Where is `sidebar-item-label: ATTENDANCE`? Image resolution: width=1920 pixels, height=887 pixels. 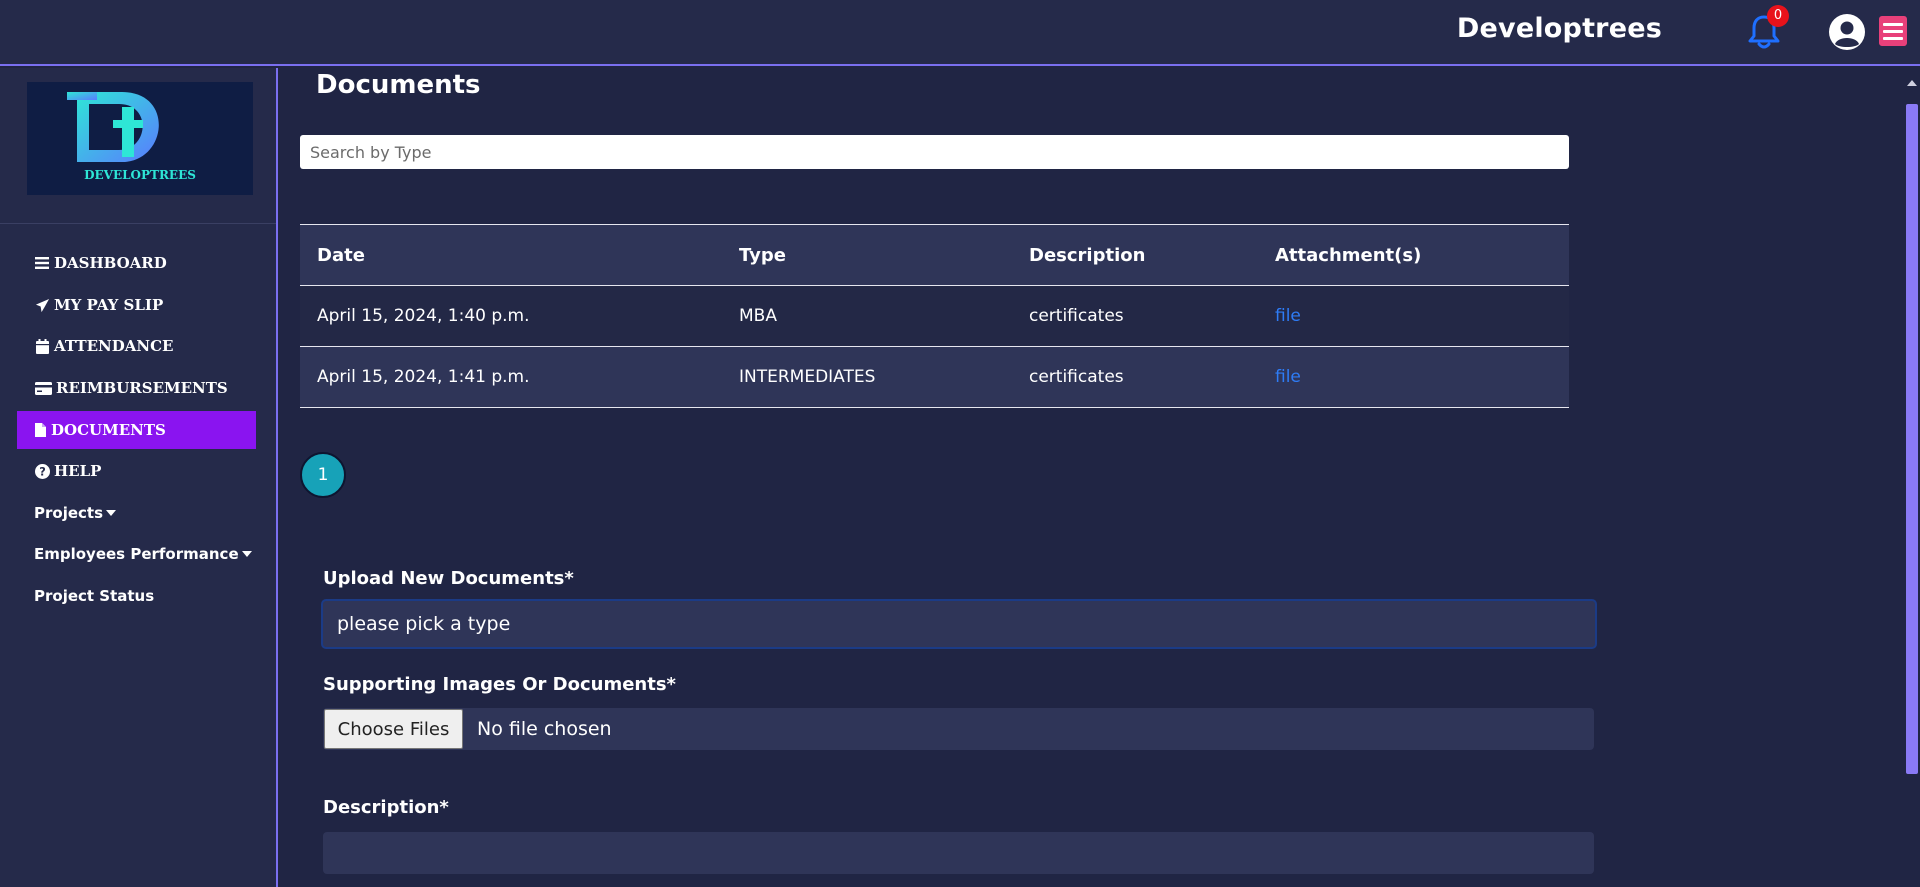 sidebar-item-label: ATTENDANCE is located at coordinates (114, 346).